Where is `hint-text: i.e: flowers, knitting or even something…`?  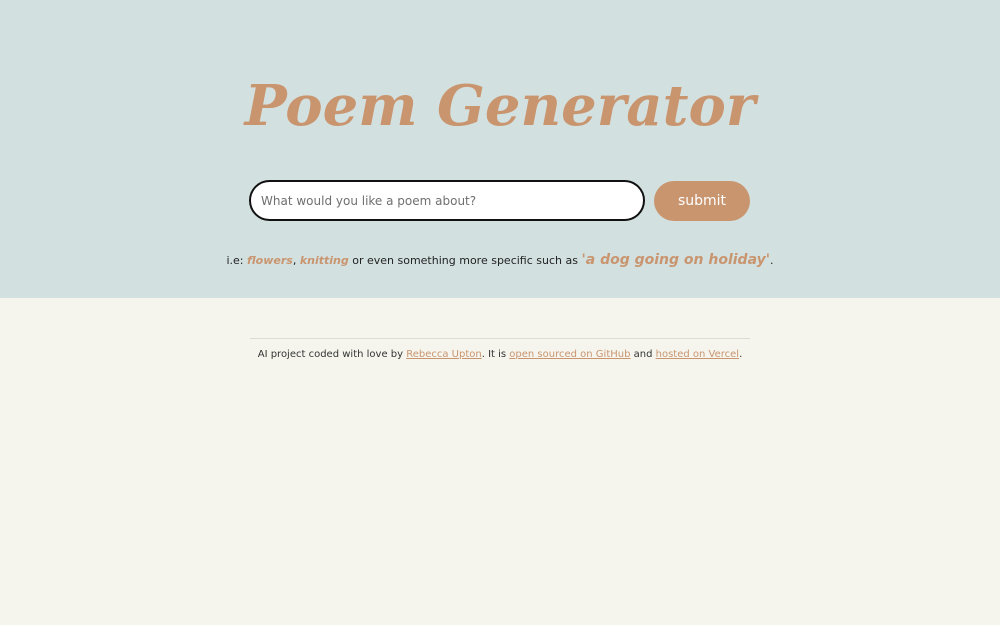 hint-text: i.e: flowers, knitting or even something… is located at coordinates (500, 260).